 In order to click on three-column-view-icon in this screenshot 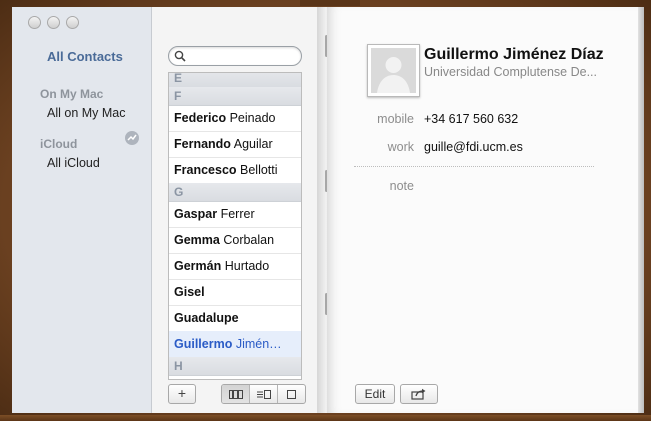, I will do `click(235, 394)`.